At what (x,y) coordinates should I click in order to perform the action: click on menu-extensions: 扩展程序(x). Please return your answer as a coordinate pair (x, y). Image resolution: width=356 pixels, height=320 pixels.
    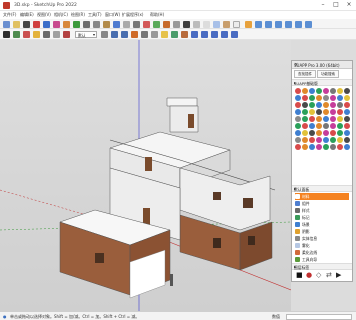
    Looking at the image, I should click on (133, 15).